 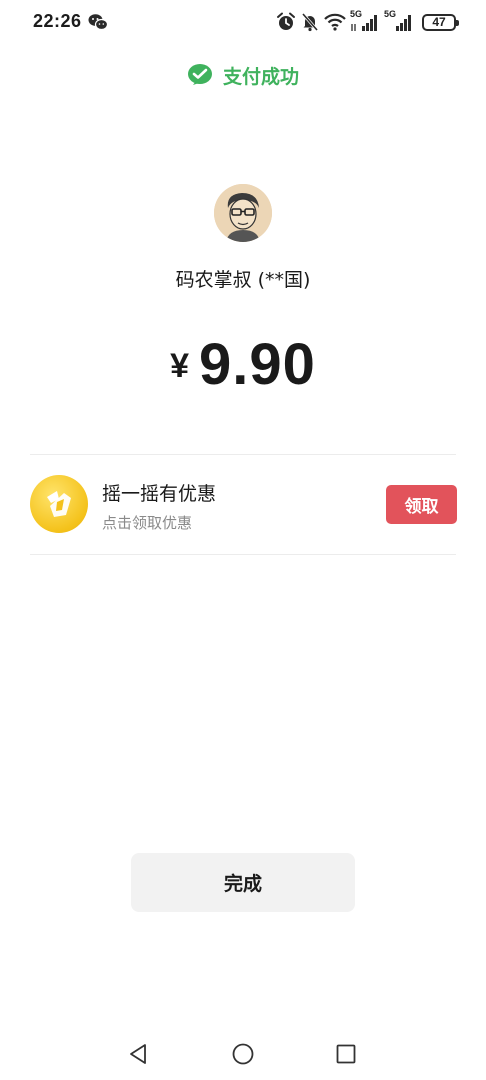 I want to click on payment-success-text: 支付成功, so click(x=260, y=76).